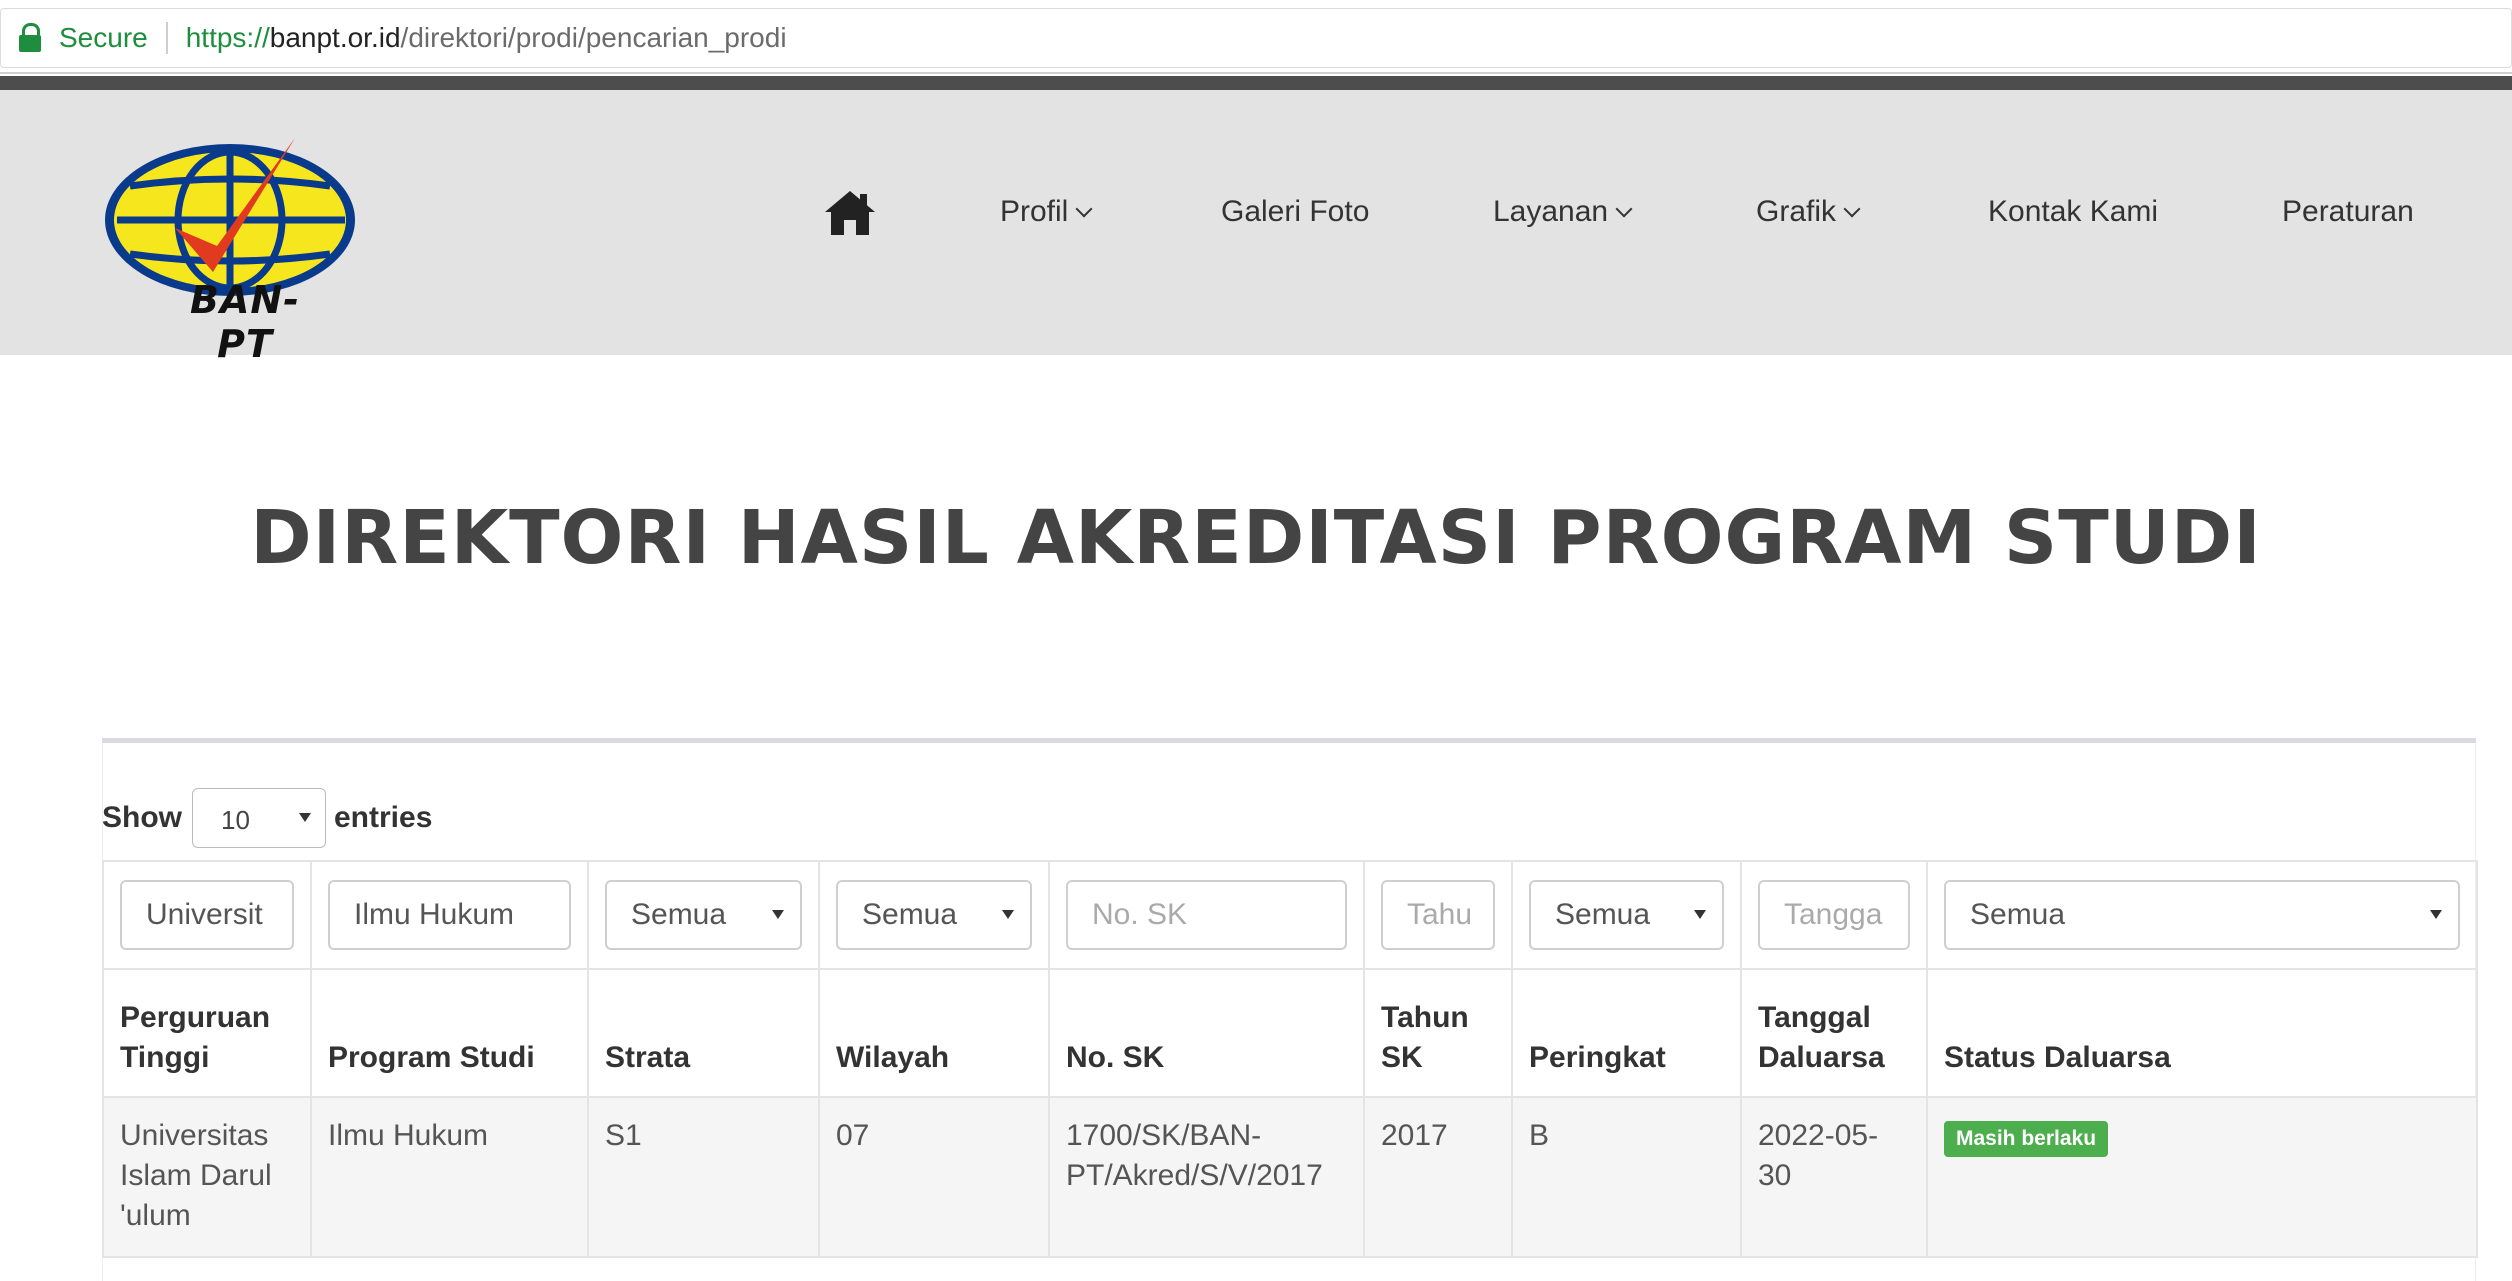 This screenshot has width=2512, height=1281. Describe the element at coordinates (1796, 211) in the screenshot. I see `nav-grafik-label: Grafik` at that location.